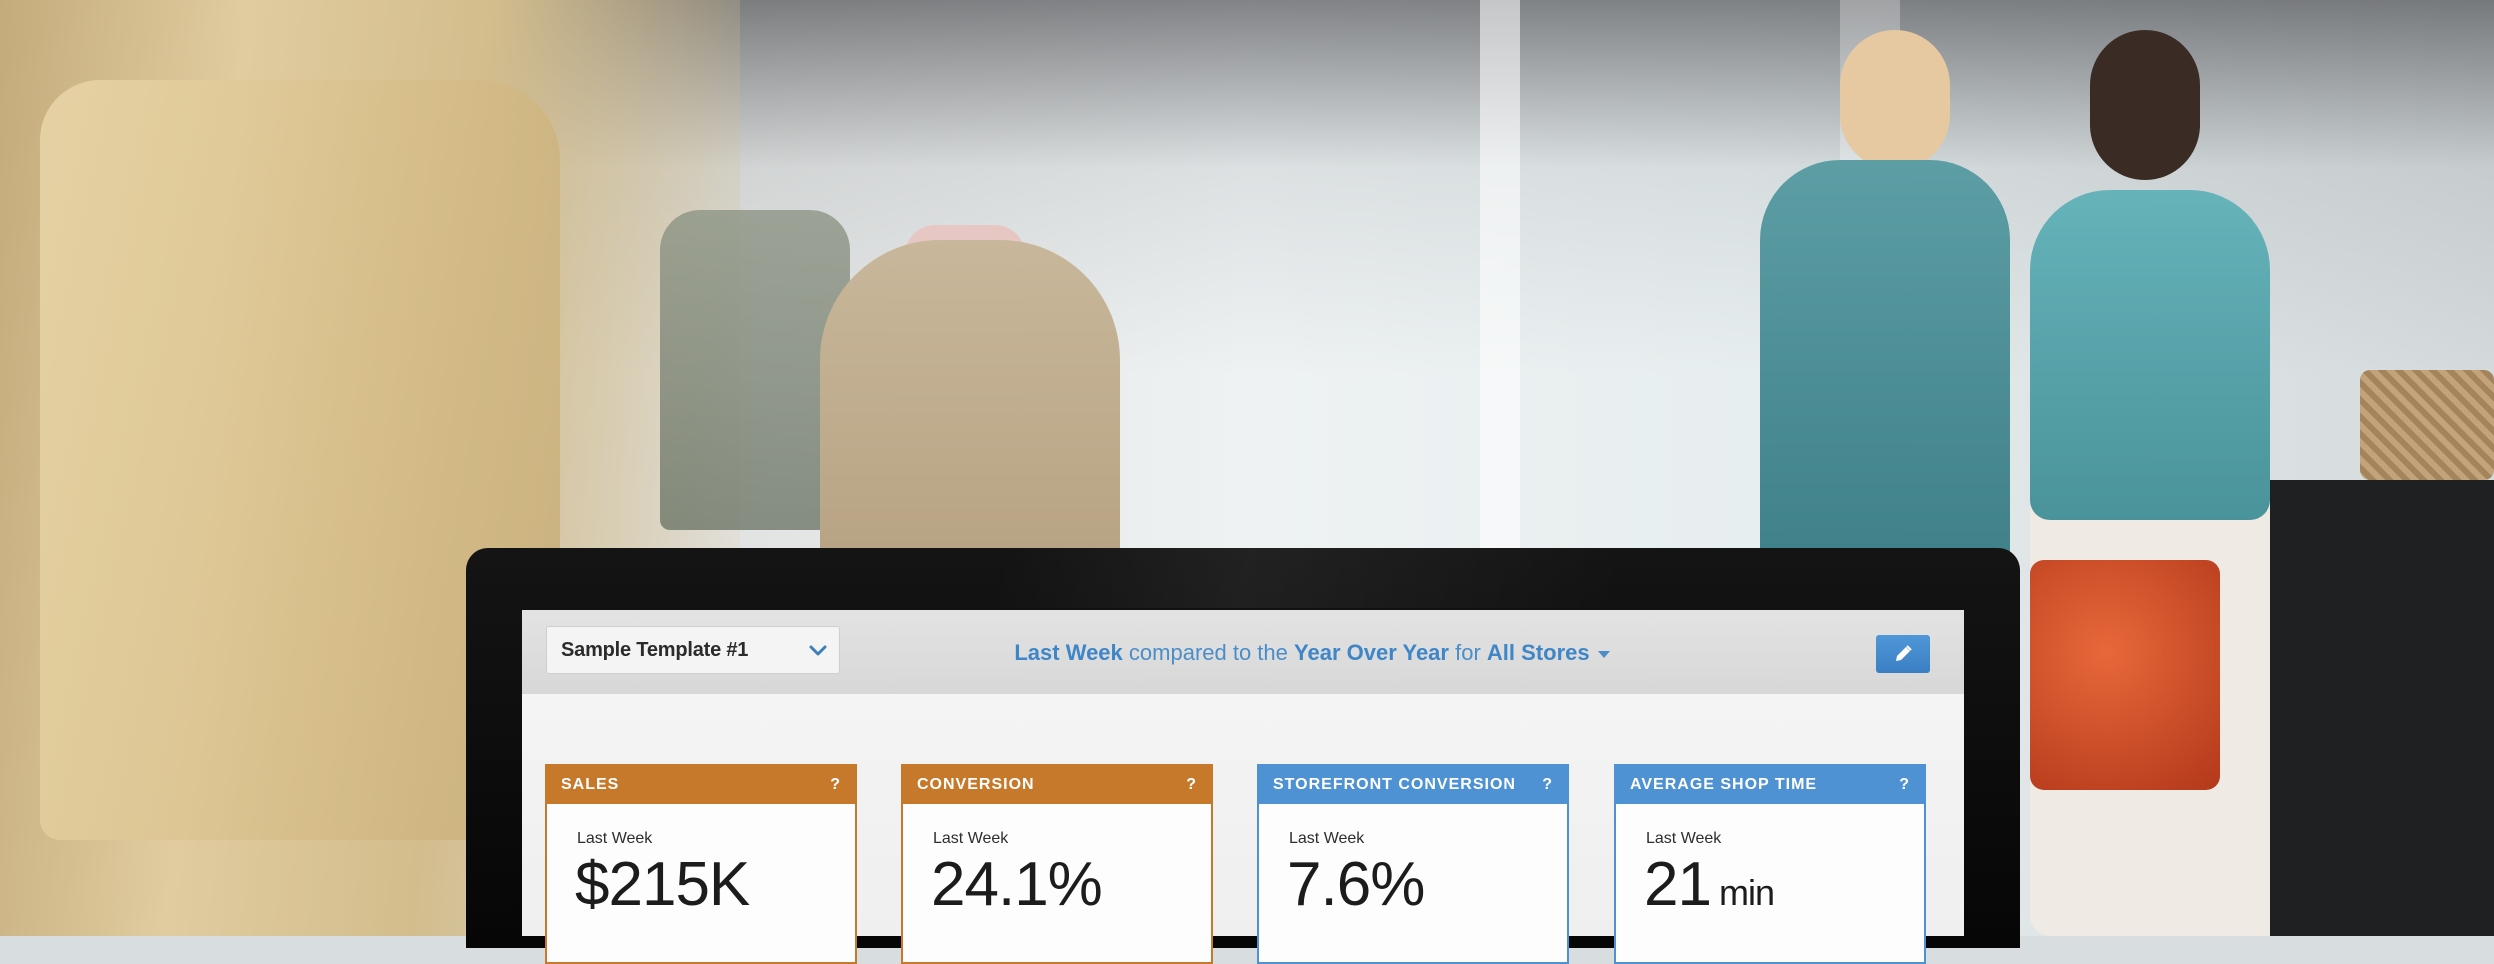 The image size is (2494, 964). Describe the element at coordinates (2125, 675) in the screenshot. I see `shopping-bag` at that location.